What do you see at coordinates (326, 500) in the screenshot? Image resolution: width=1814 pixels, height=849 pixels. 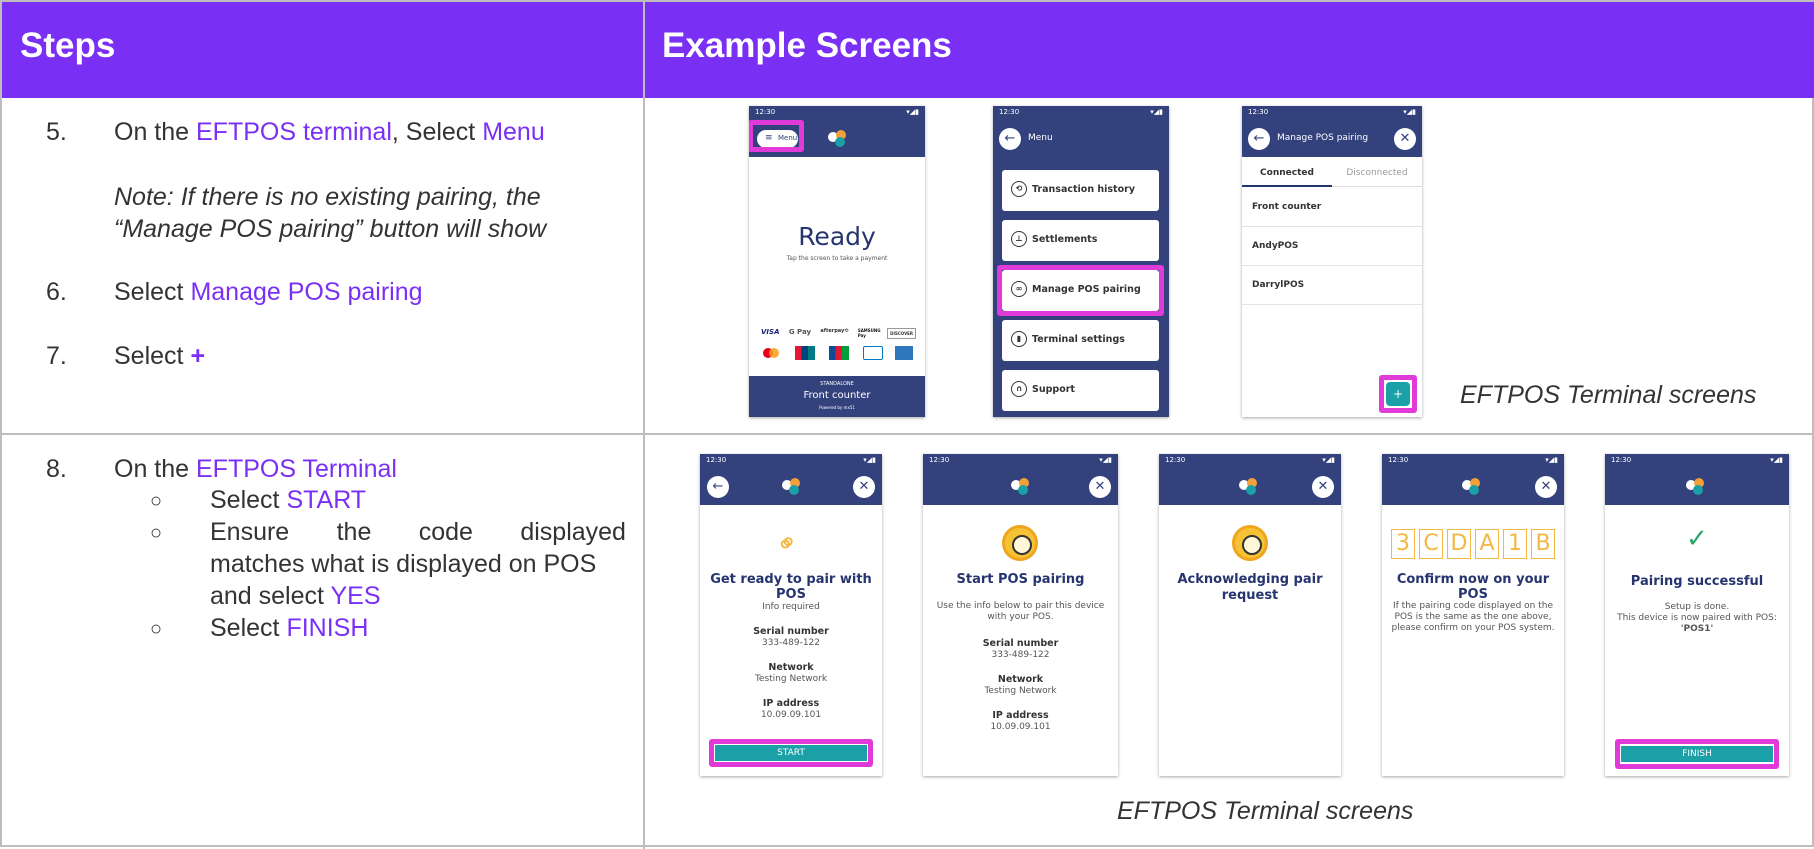 I see `b1-start: START` at bounding box center [326, 500].